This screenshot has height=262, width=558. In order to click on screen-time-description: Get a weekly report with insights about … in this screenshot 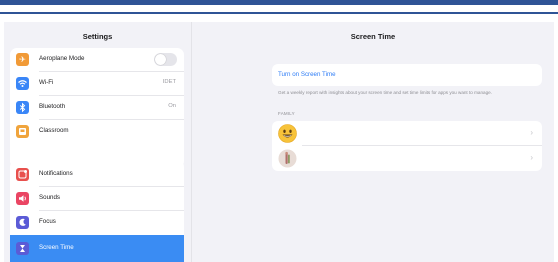, I will do `click(385, 92)`.